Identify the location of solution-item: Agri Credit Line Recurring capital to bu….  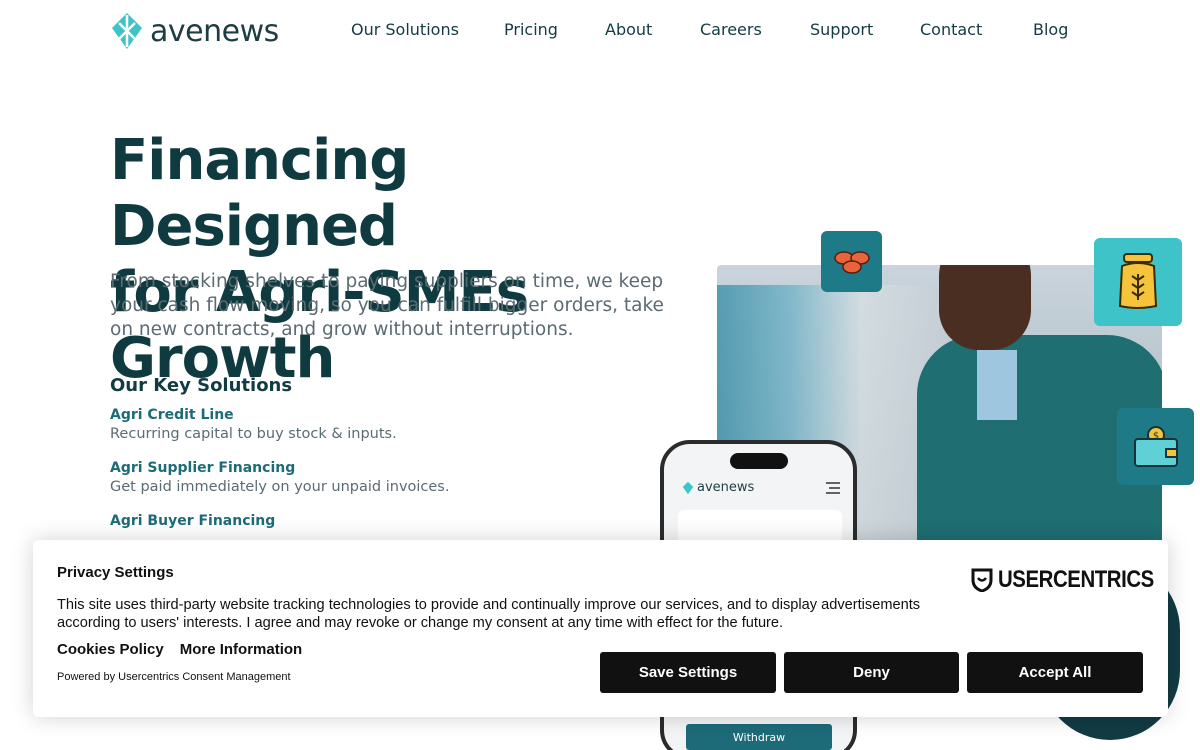
(253, 424).